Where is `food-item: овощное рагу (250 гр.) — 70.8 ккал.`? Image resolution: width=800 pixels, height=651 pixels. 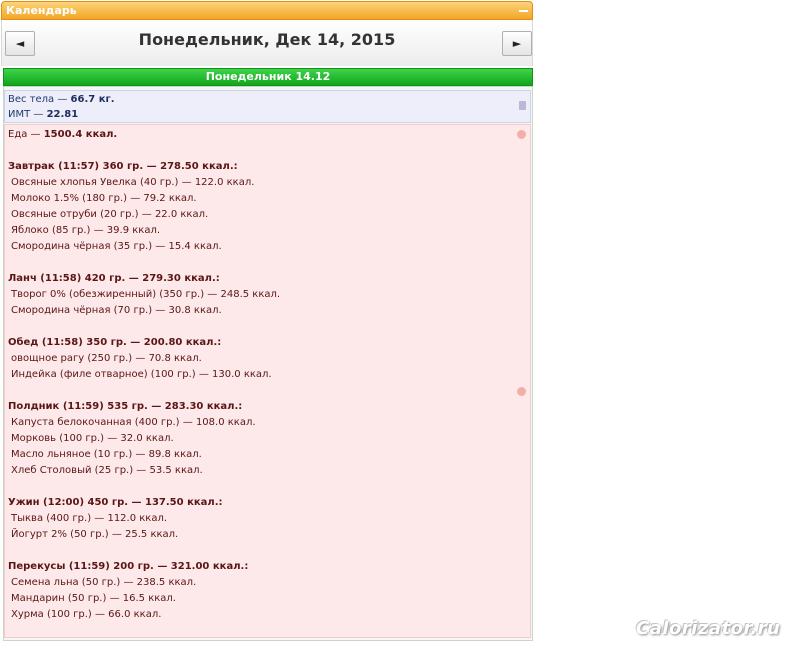
food-item: овощное рагу (250 гр.) — 70.8 ккал. is located at coordinates (106, 358).